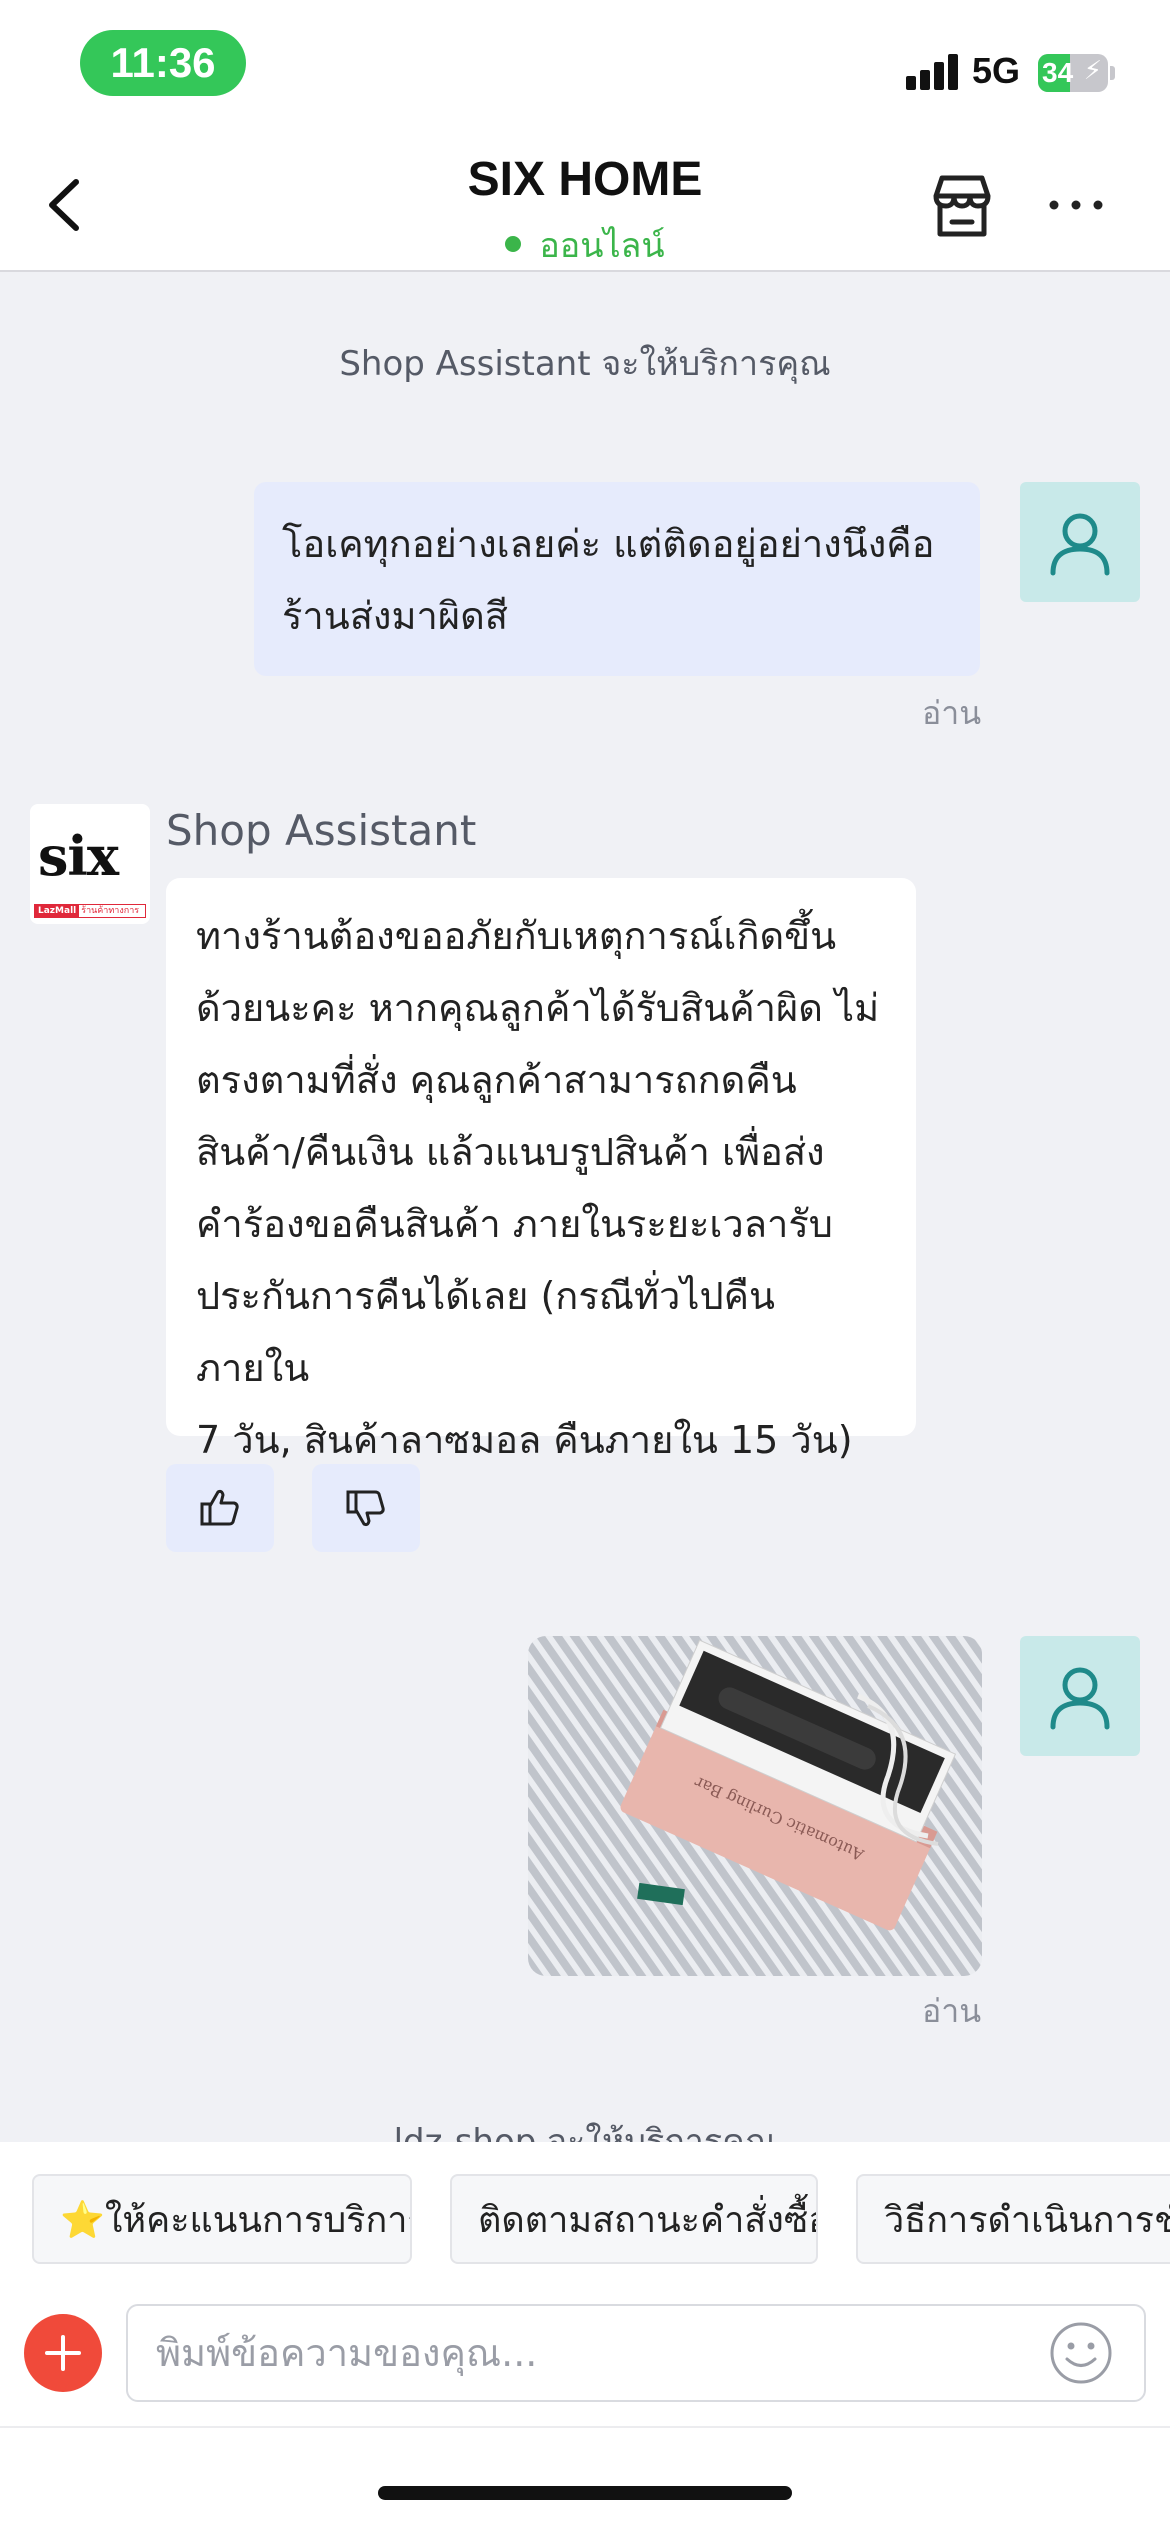  I want to click on shop-logo-text: six, so click(78, 856).